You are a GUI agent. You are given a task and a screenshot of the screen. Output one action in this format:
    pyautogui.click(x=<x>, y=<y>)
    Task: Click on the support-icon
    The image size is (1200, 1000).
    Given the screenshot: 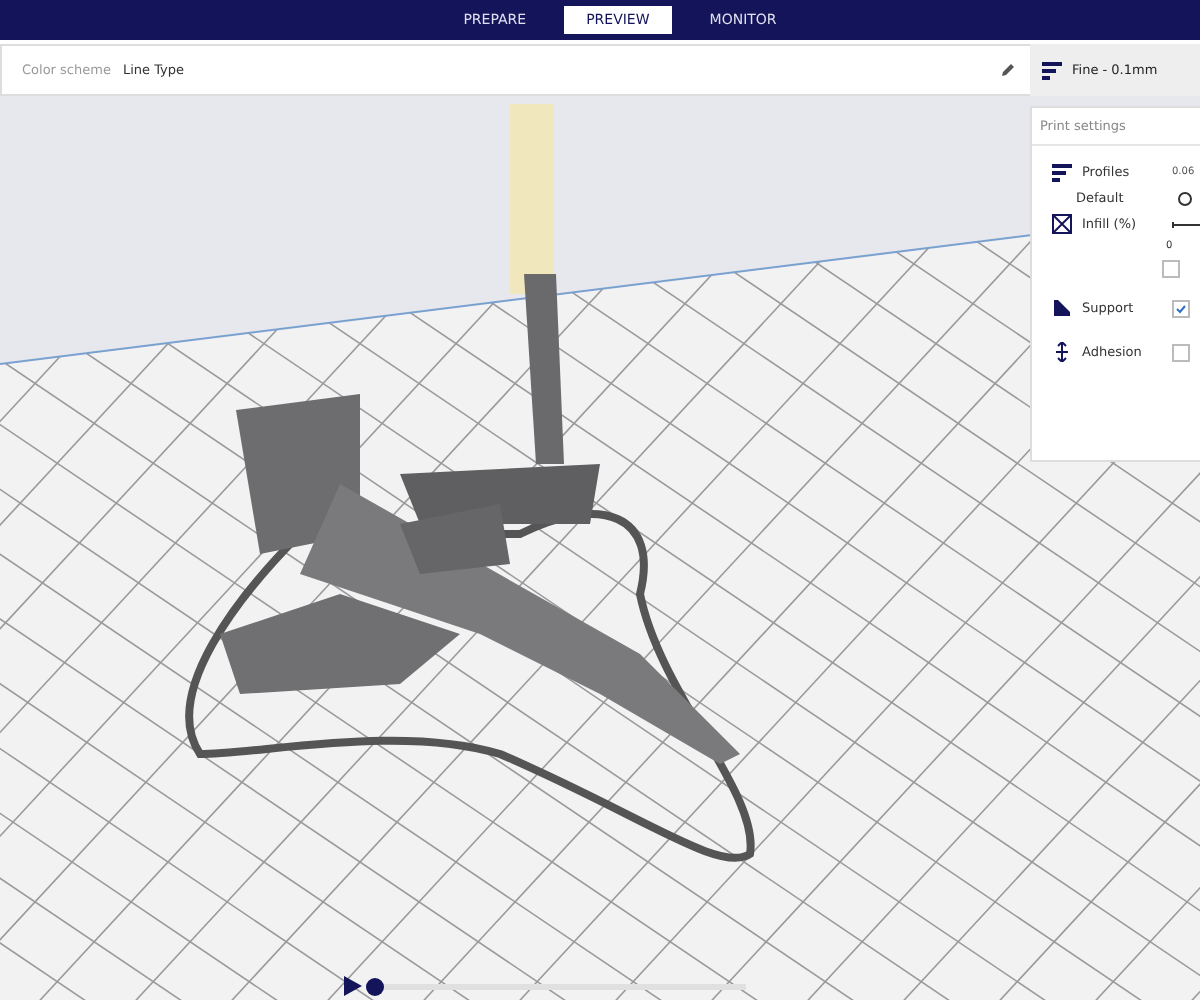 What is the action you would take?
    pyautogui.click(x=1062, y=308)
    